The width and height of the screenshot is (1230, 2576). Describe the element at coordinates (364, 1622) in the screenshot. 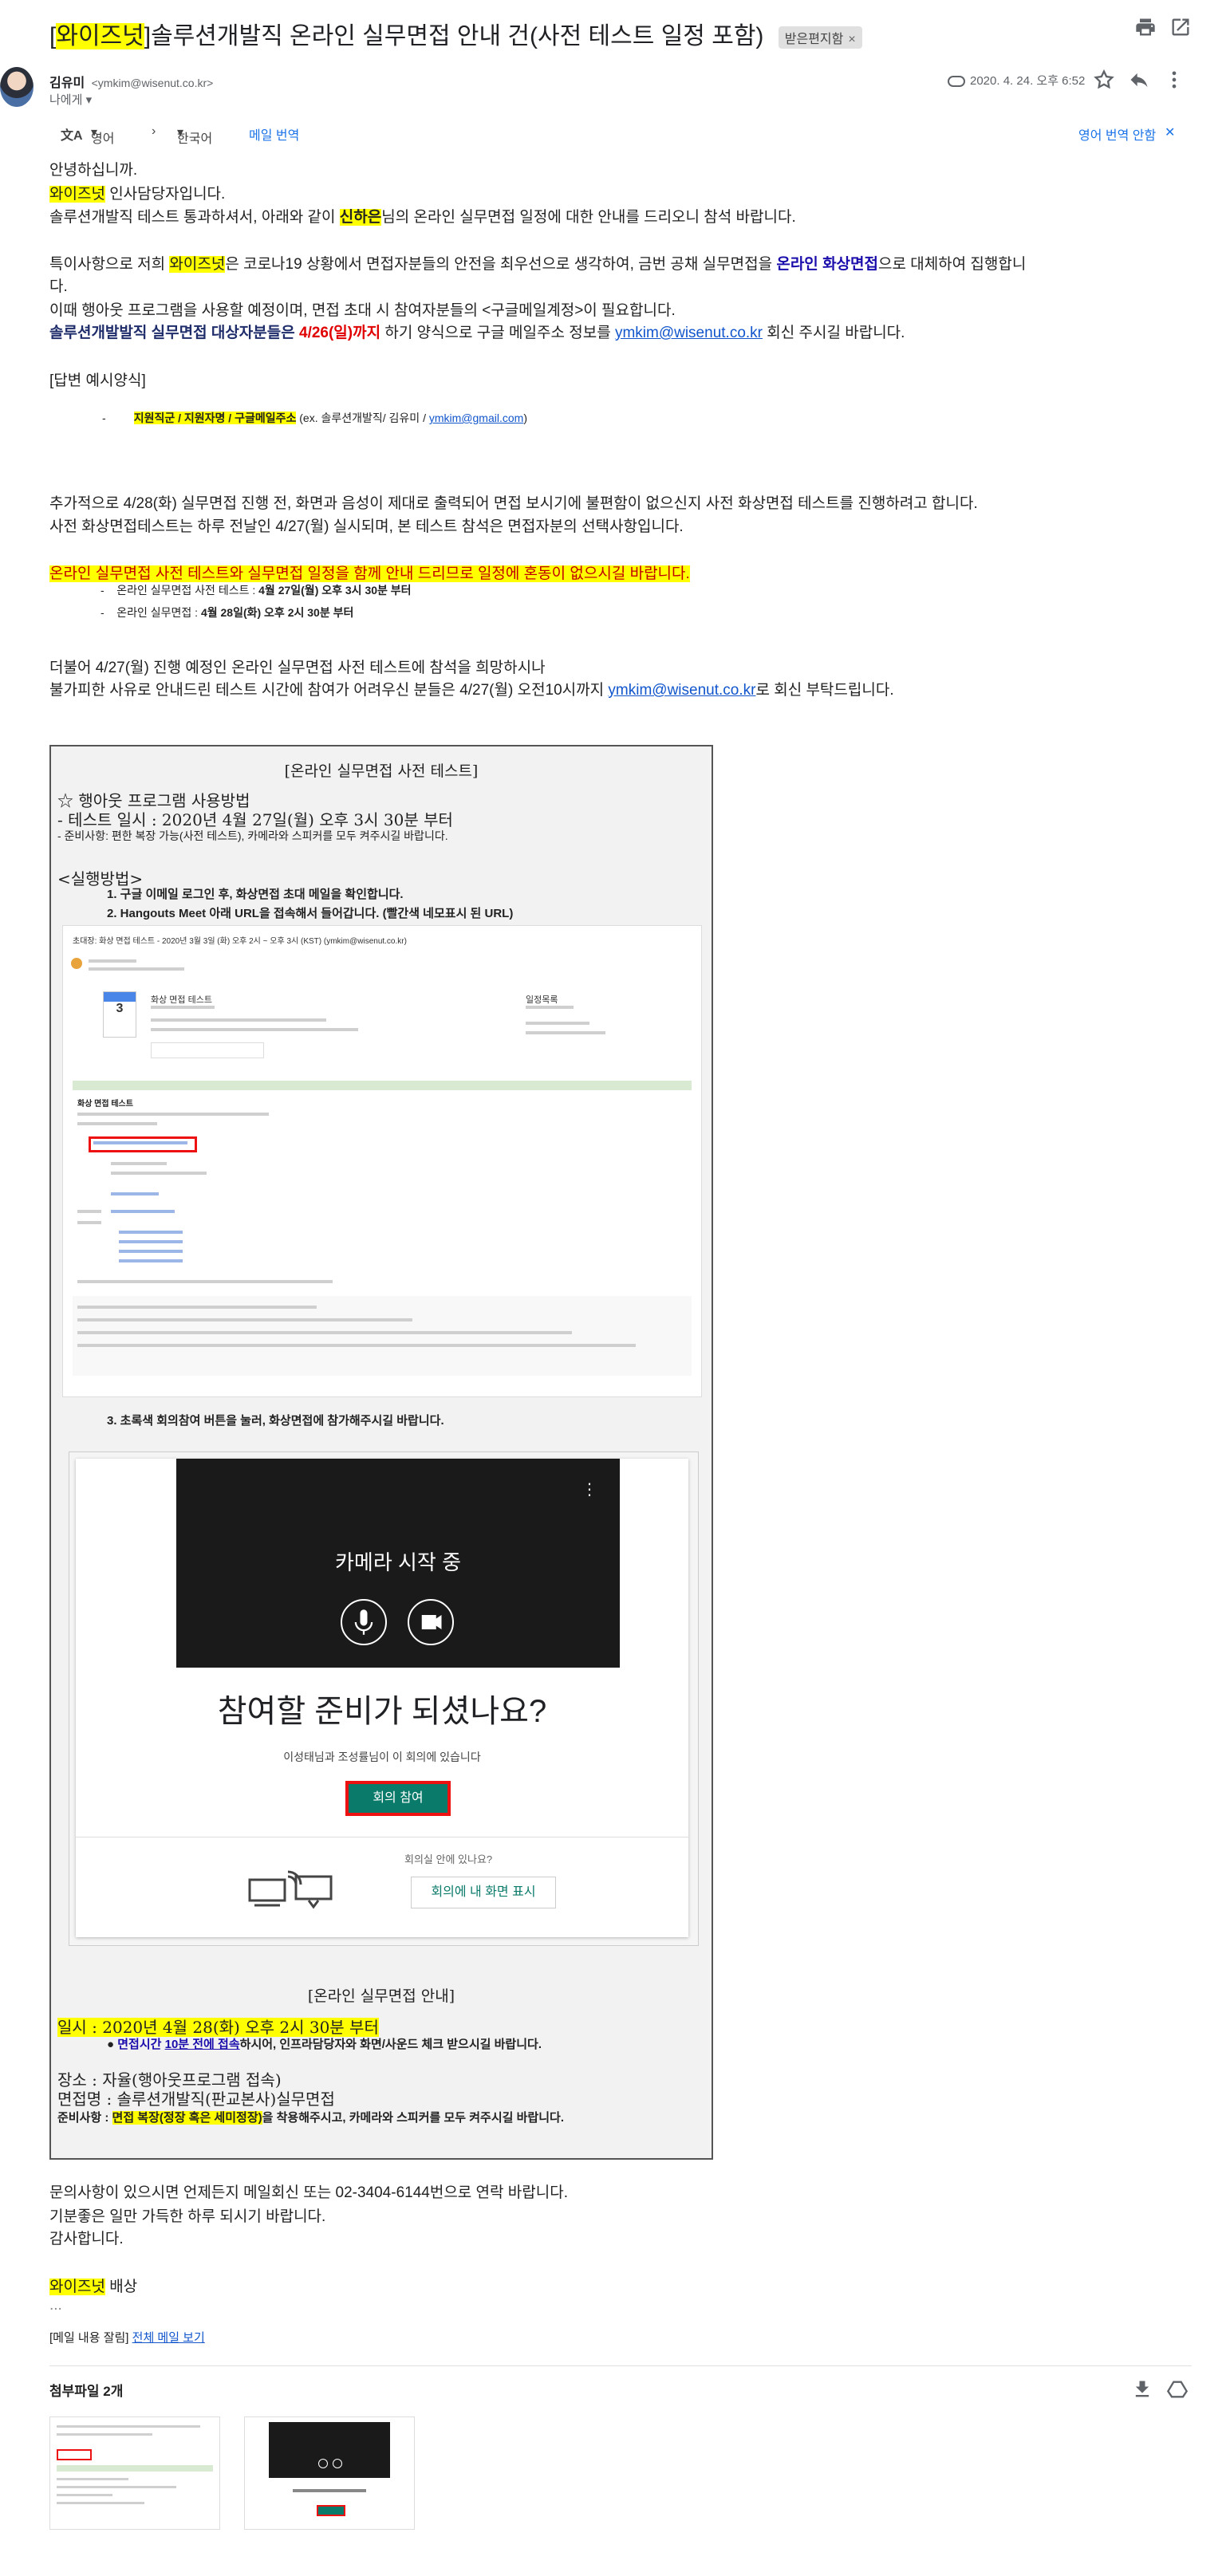

I see `microphone-icon` at that location.